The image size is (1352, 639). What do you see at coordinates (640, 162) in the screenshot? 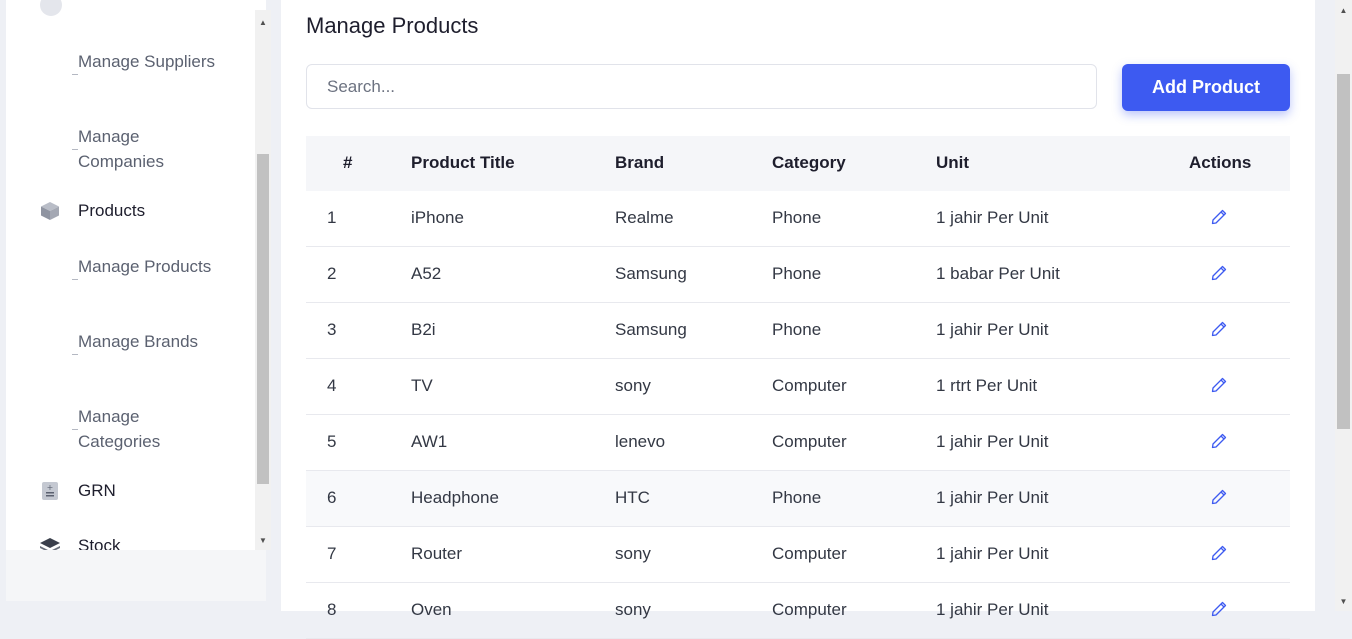
I see `column-header-brand: Brand` at bounding box center [640, 162].